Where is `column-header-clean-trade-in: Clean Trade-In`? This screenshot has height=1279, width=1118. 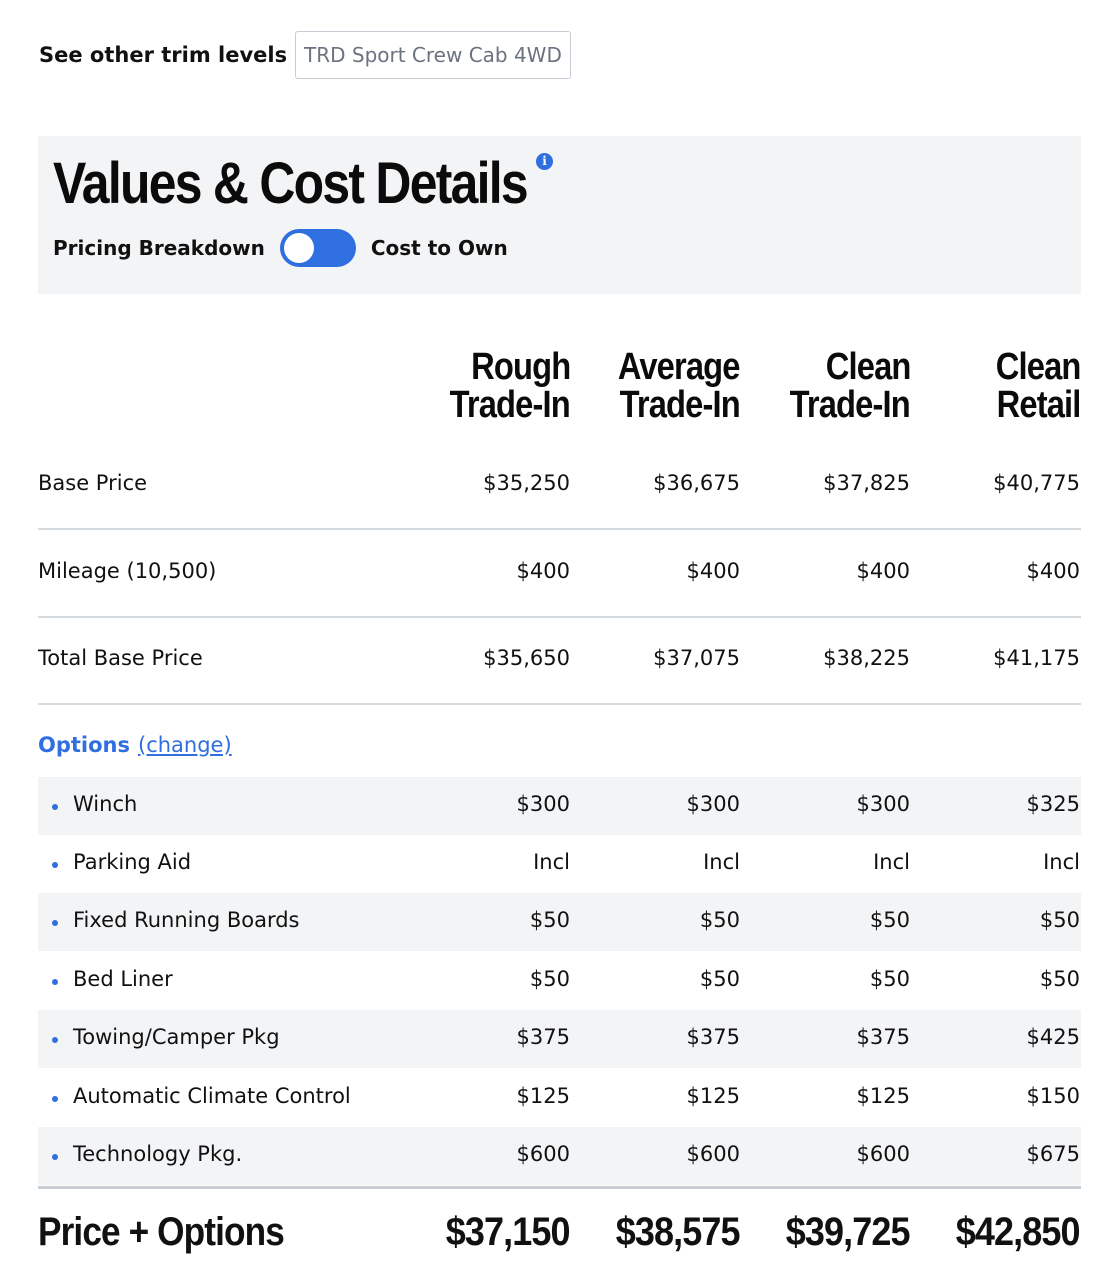 column-header-clean-trade-in: Clean Trade-In is located at coordinates (850, 386).